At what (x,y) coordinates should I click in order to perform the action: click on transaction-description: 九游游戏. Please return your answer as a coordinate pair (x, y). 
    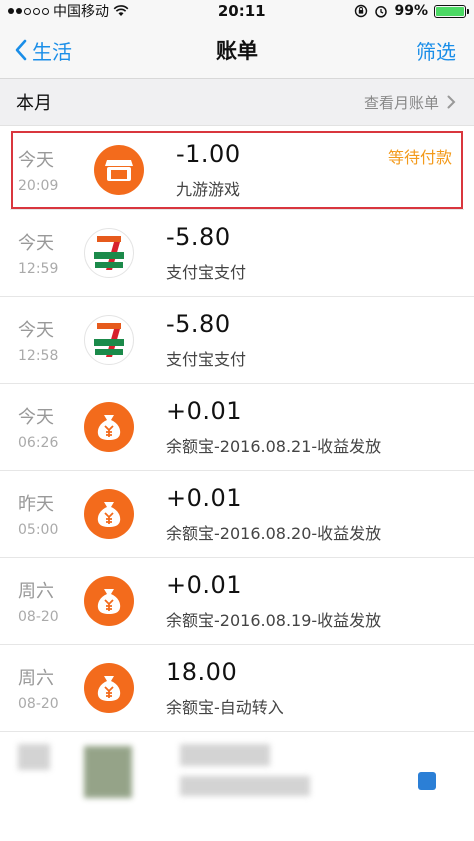
    Looking at the image, I should click on (208, 189).